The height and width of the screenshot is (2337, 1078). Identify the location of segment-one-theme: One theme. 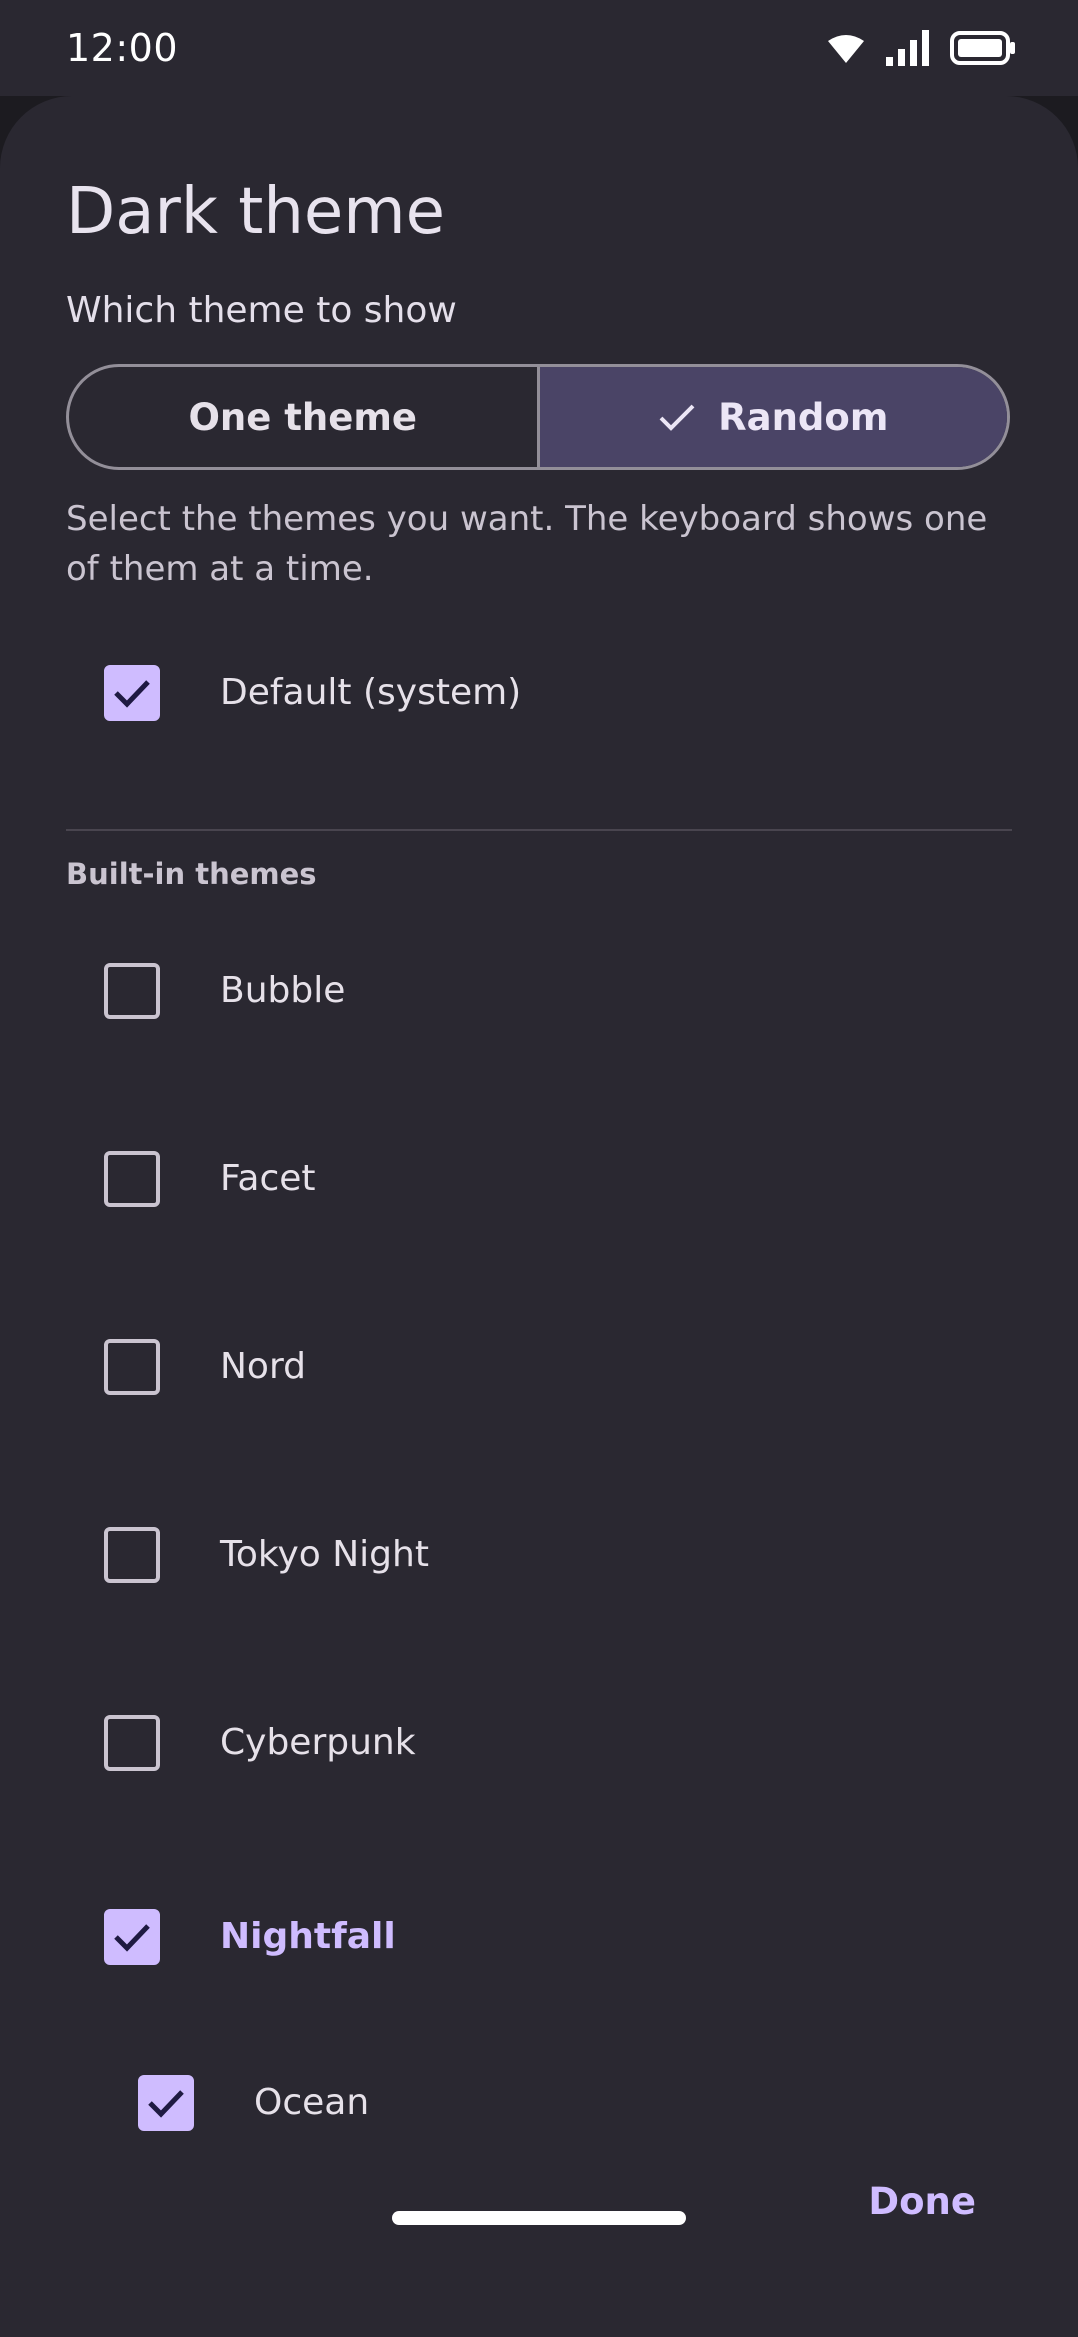
(303, 417).